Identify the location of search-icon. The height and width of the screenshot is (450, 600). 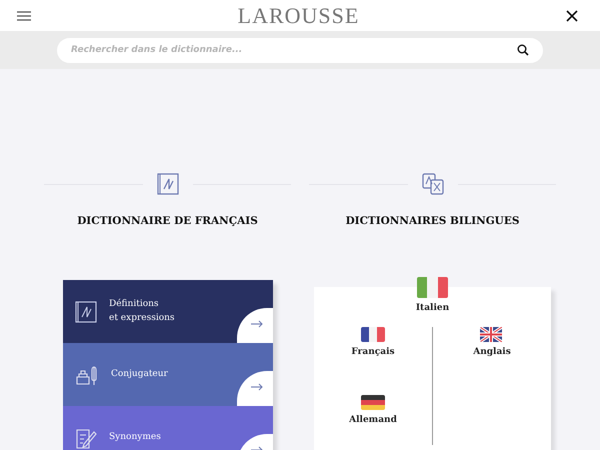
(523, 50).